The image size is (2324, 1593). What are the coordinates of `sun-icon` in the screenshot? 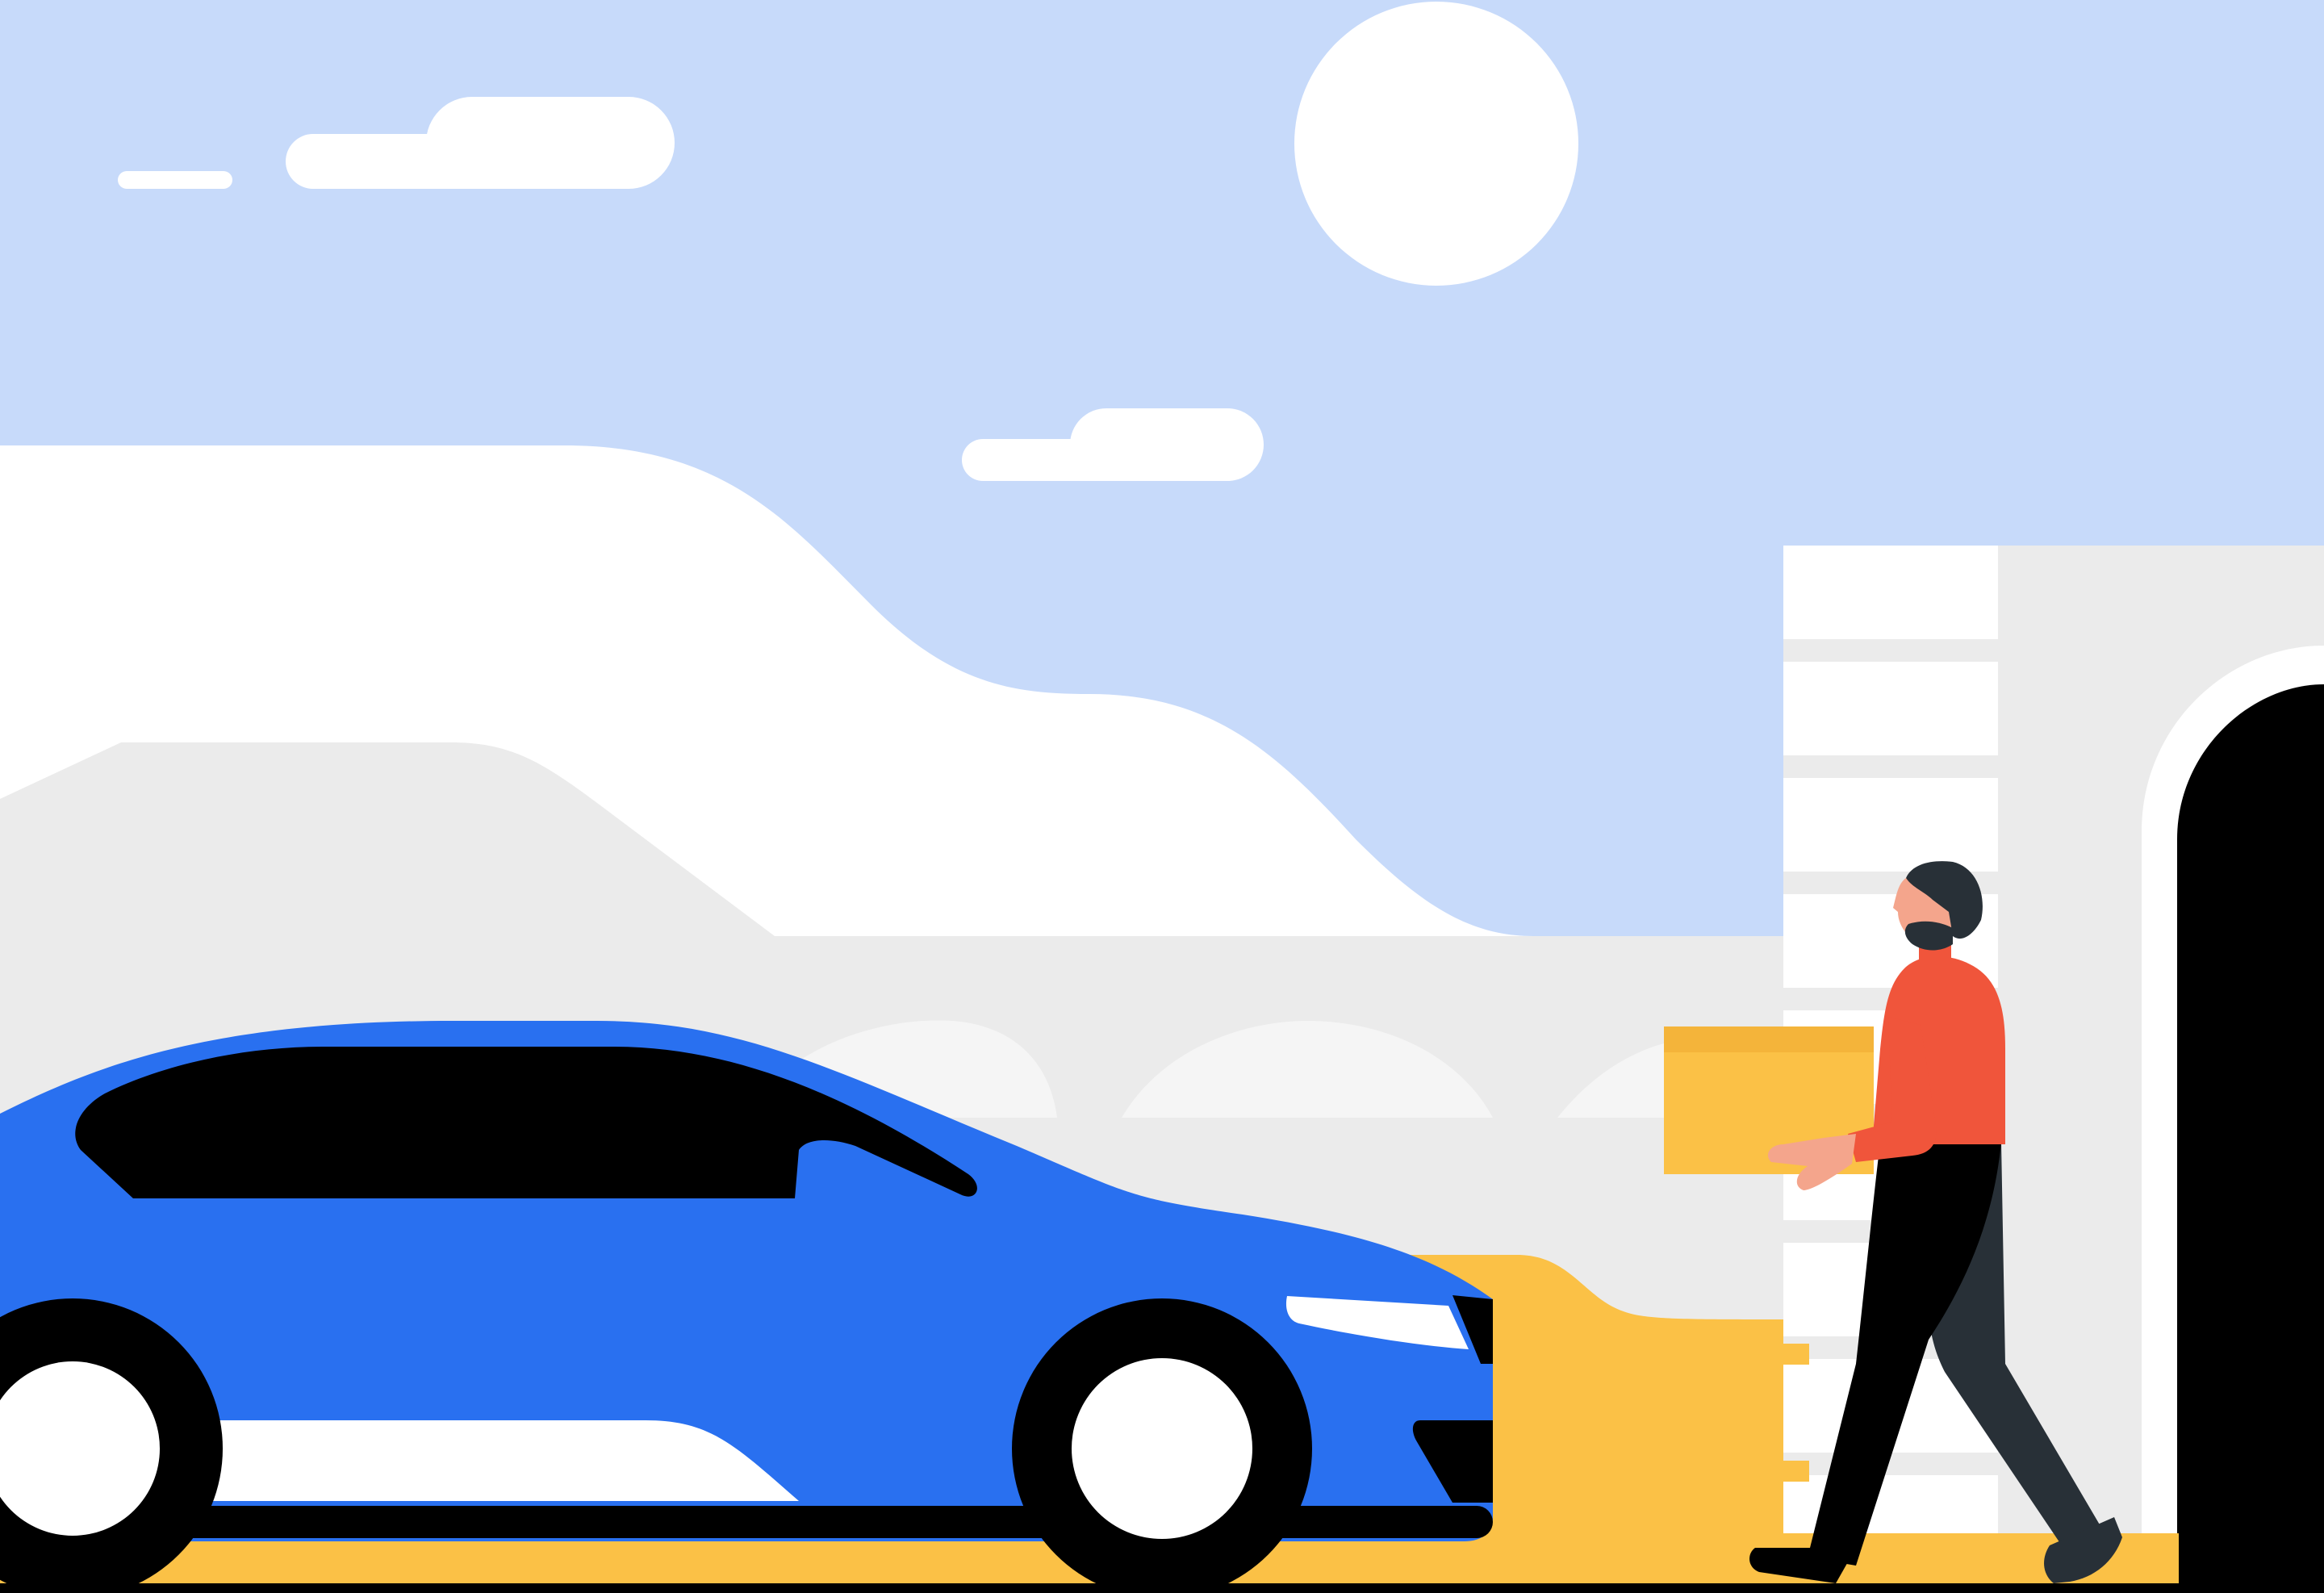 It's located at (1436, 144).